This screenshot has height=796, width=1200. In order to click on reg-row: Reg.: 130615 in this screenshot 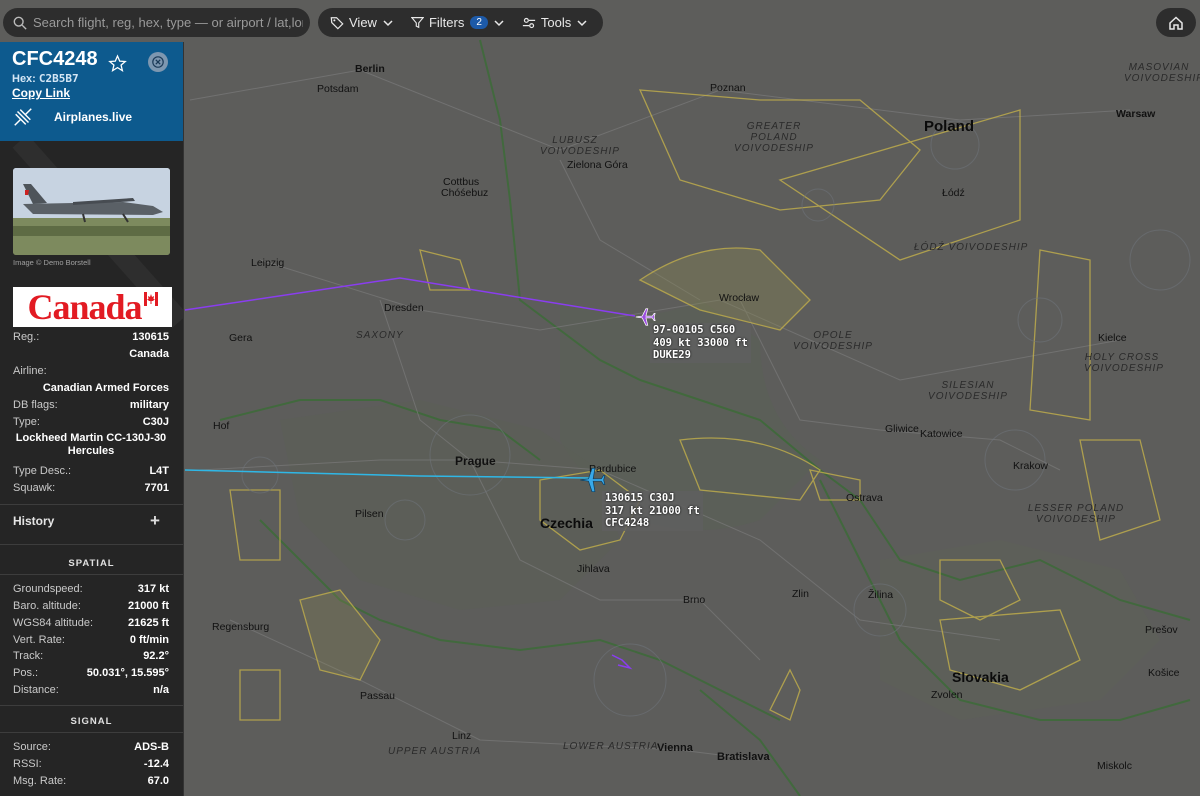, I will do `click(91, 337)`.